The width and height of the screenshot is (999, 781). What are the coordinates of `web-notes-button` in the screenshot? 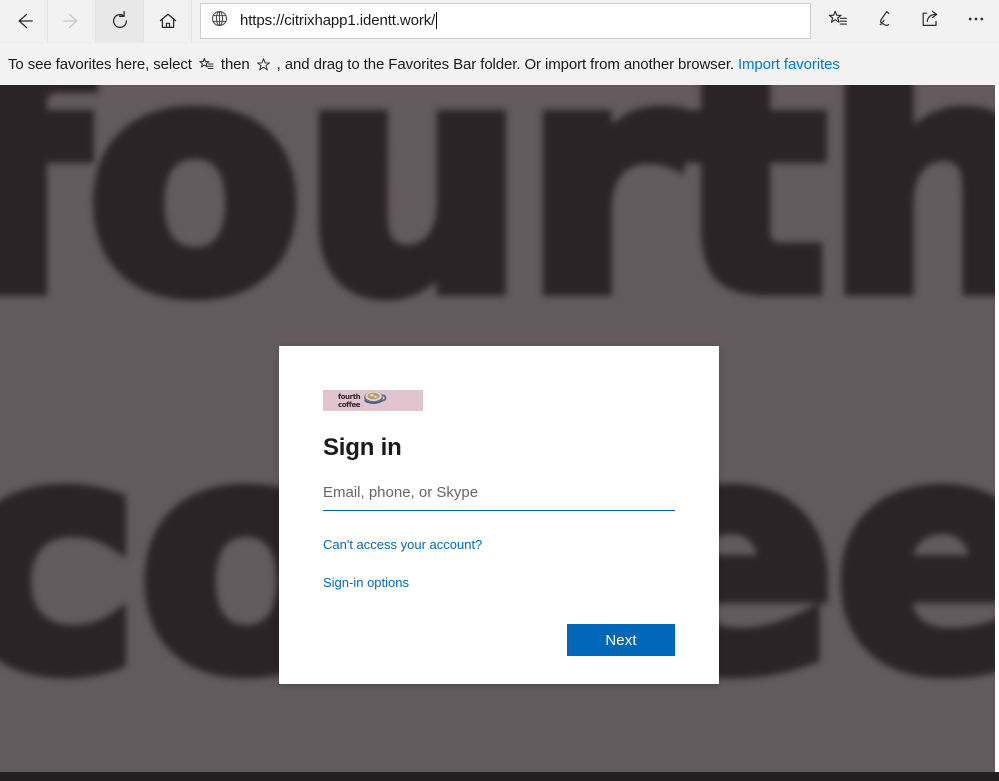 It's located at (884, 21).